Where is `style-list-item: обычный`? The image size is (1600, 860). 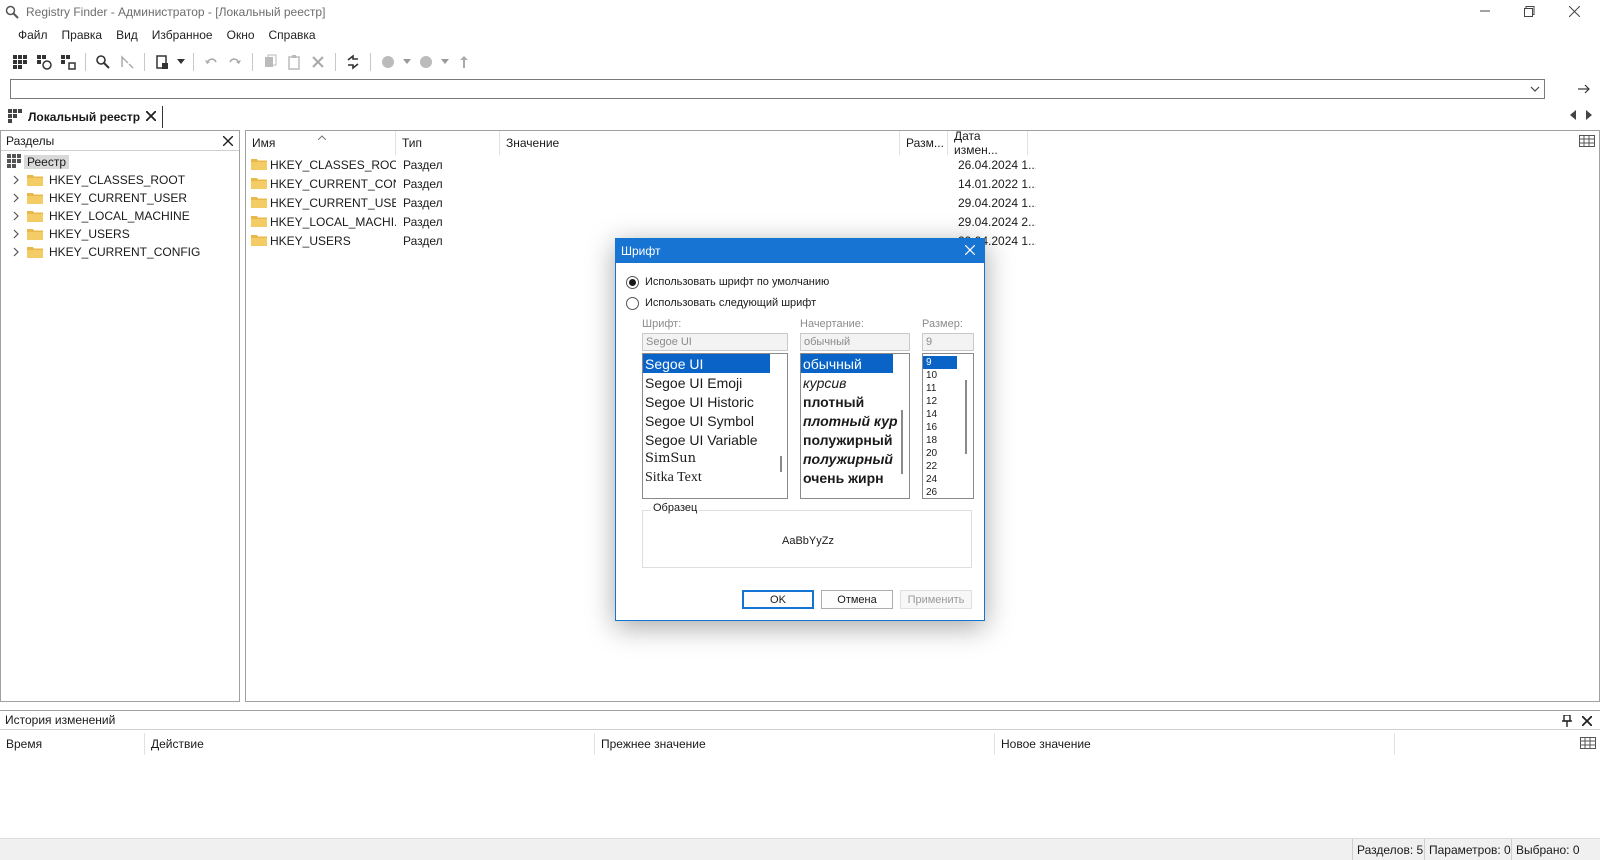
style-list-item: обычный is located at coordinates (847, 363).